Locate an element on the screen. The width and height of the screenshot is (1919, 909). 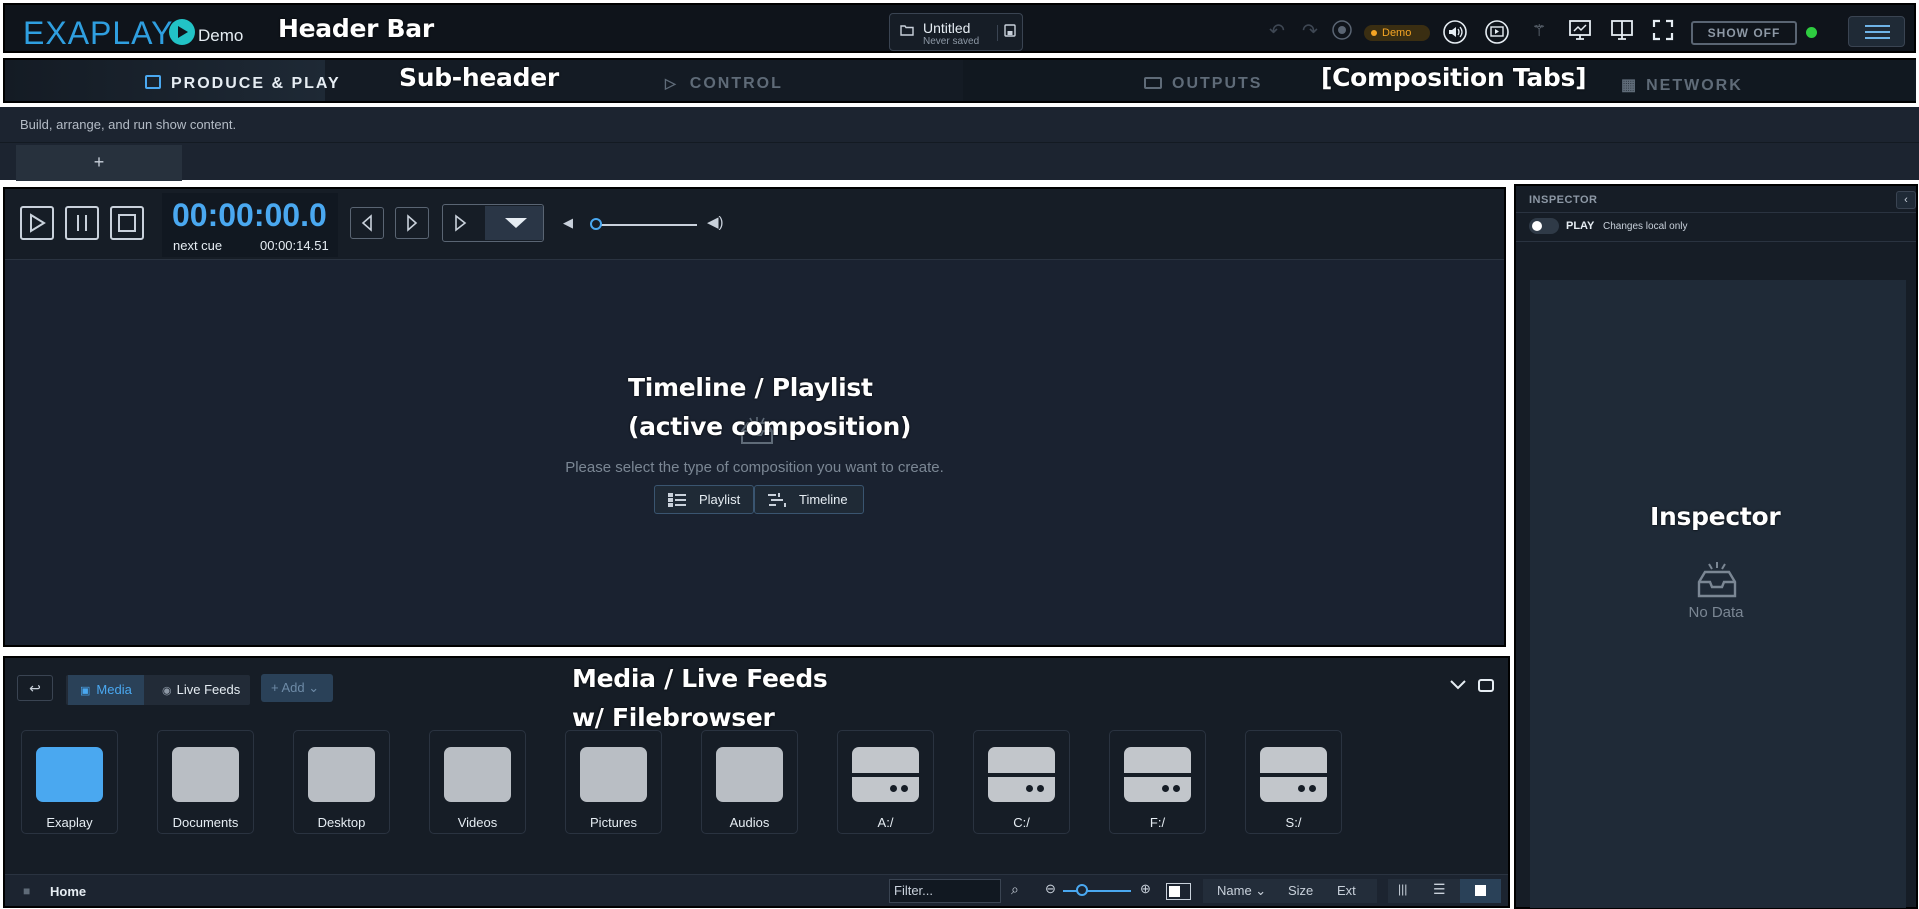
grid-view-button is located at coordinates (1480, 891).